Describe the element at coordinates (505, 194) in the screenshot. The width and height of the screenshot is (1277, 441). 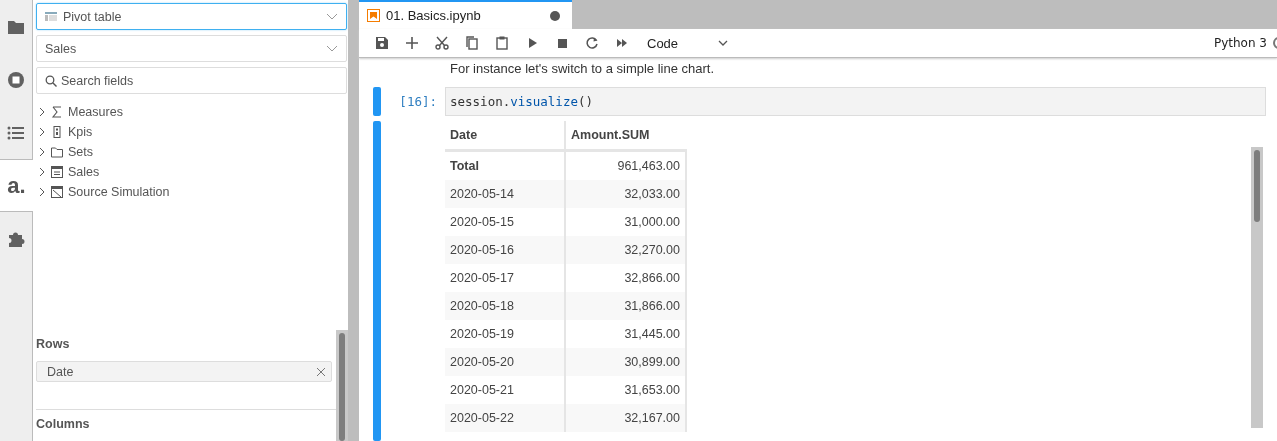
I see `table-cell: 2020-05-14` at that location.